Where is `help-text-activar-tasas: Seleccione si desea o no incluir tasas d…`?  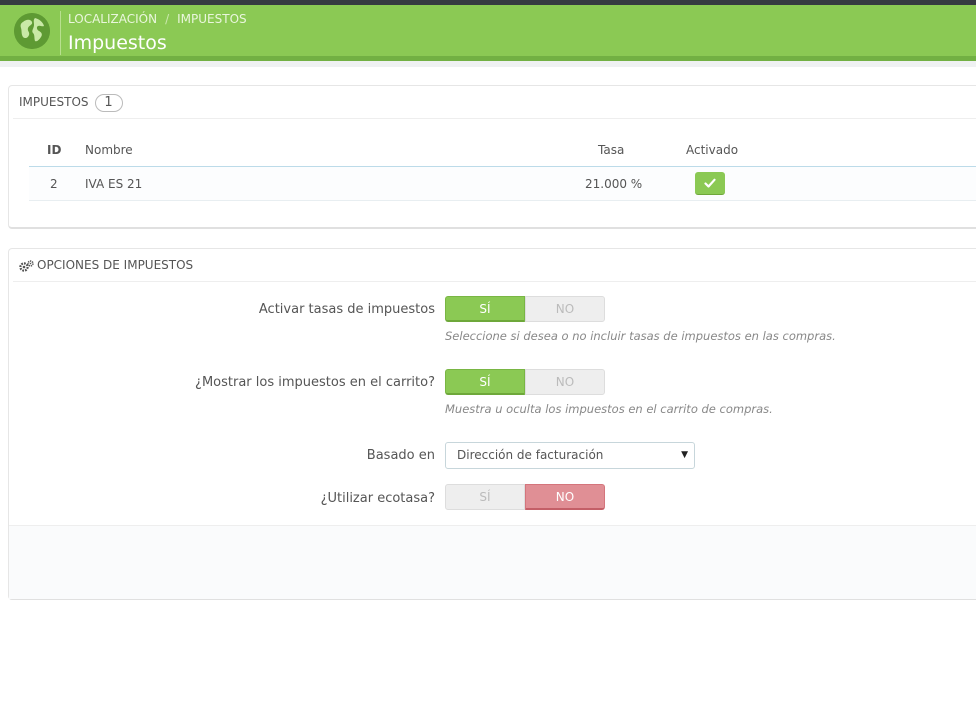 help-text-activar-tasas: Seleccione si desea o no incluir tasas d… is located at coordinates (640, 336).